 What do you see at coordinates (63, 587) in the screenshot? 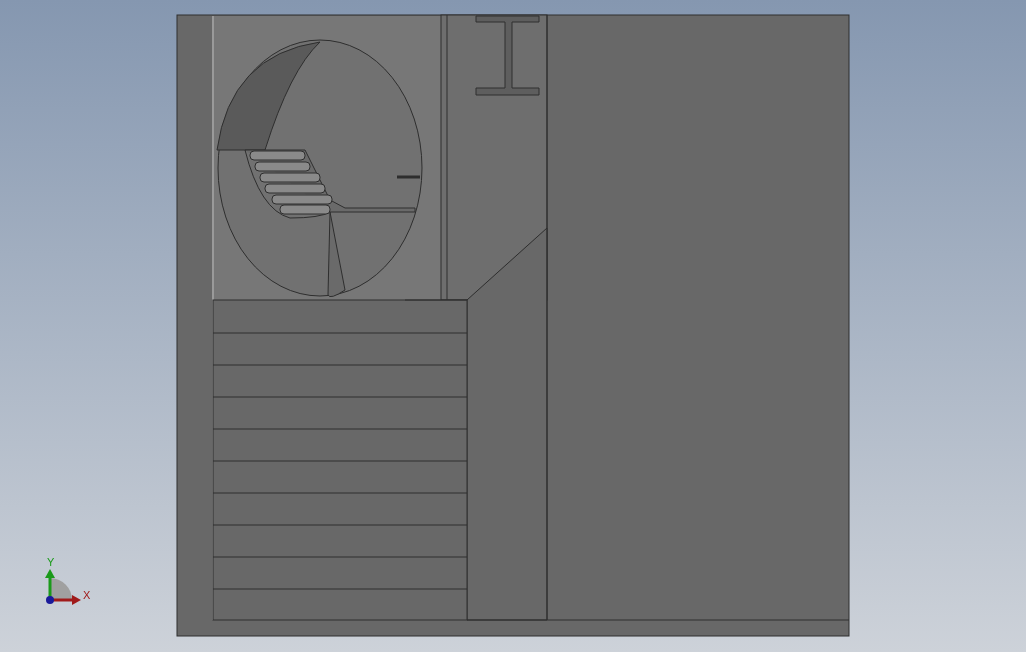
I see `axis-triad-icon` at bounding box center [63, 587].